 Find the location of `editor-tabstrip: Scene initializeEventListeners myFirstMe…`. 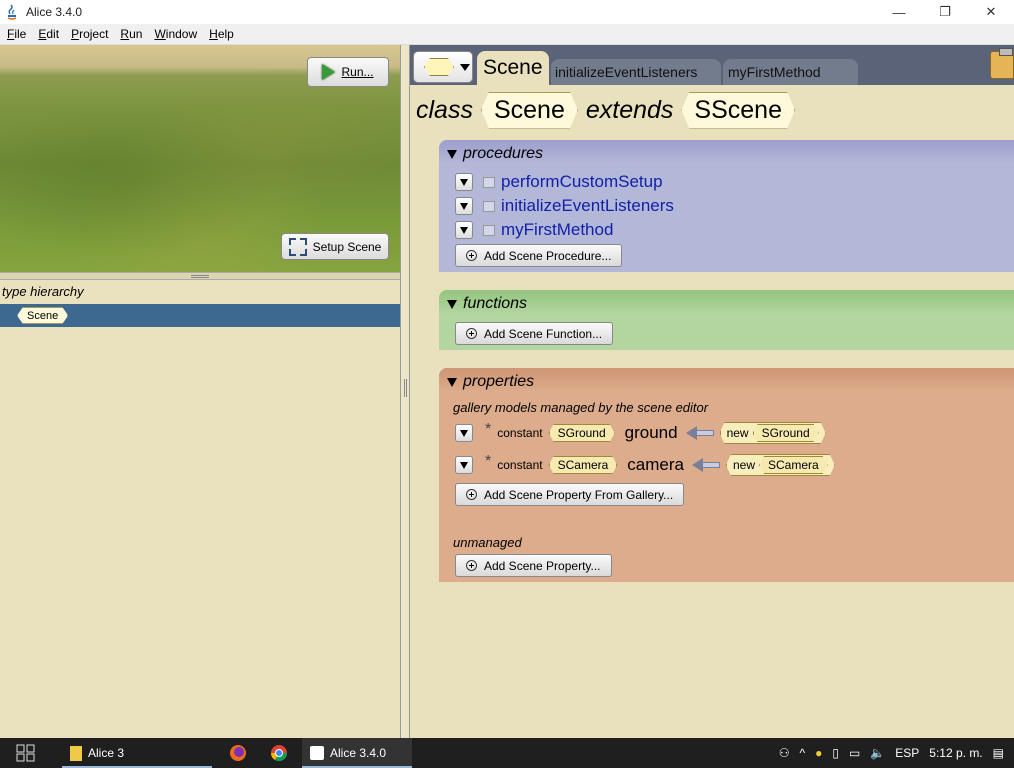

editor-tabstrip: Scene initializeEventListeners myFirstMe… is located at coordinates (712, 65).